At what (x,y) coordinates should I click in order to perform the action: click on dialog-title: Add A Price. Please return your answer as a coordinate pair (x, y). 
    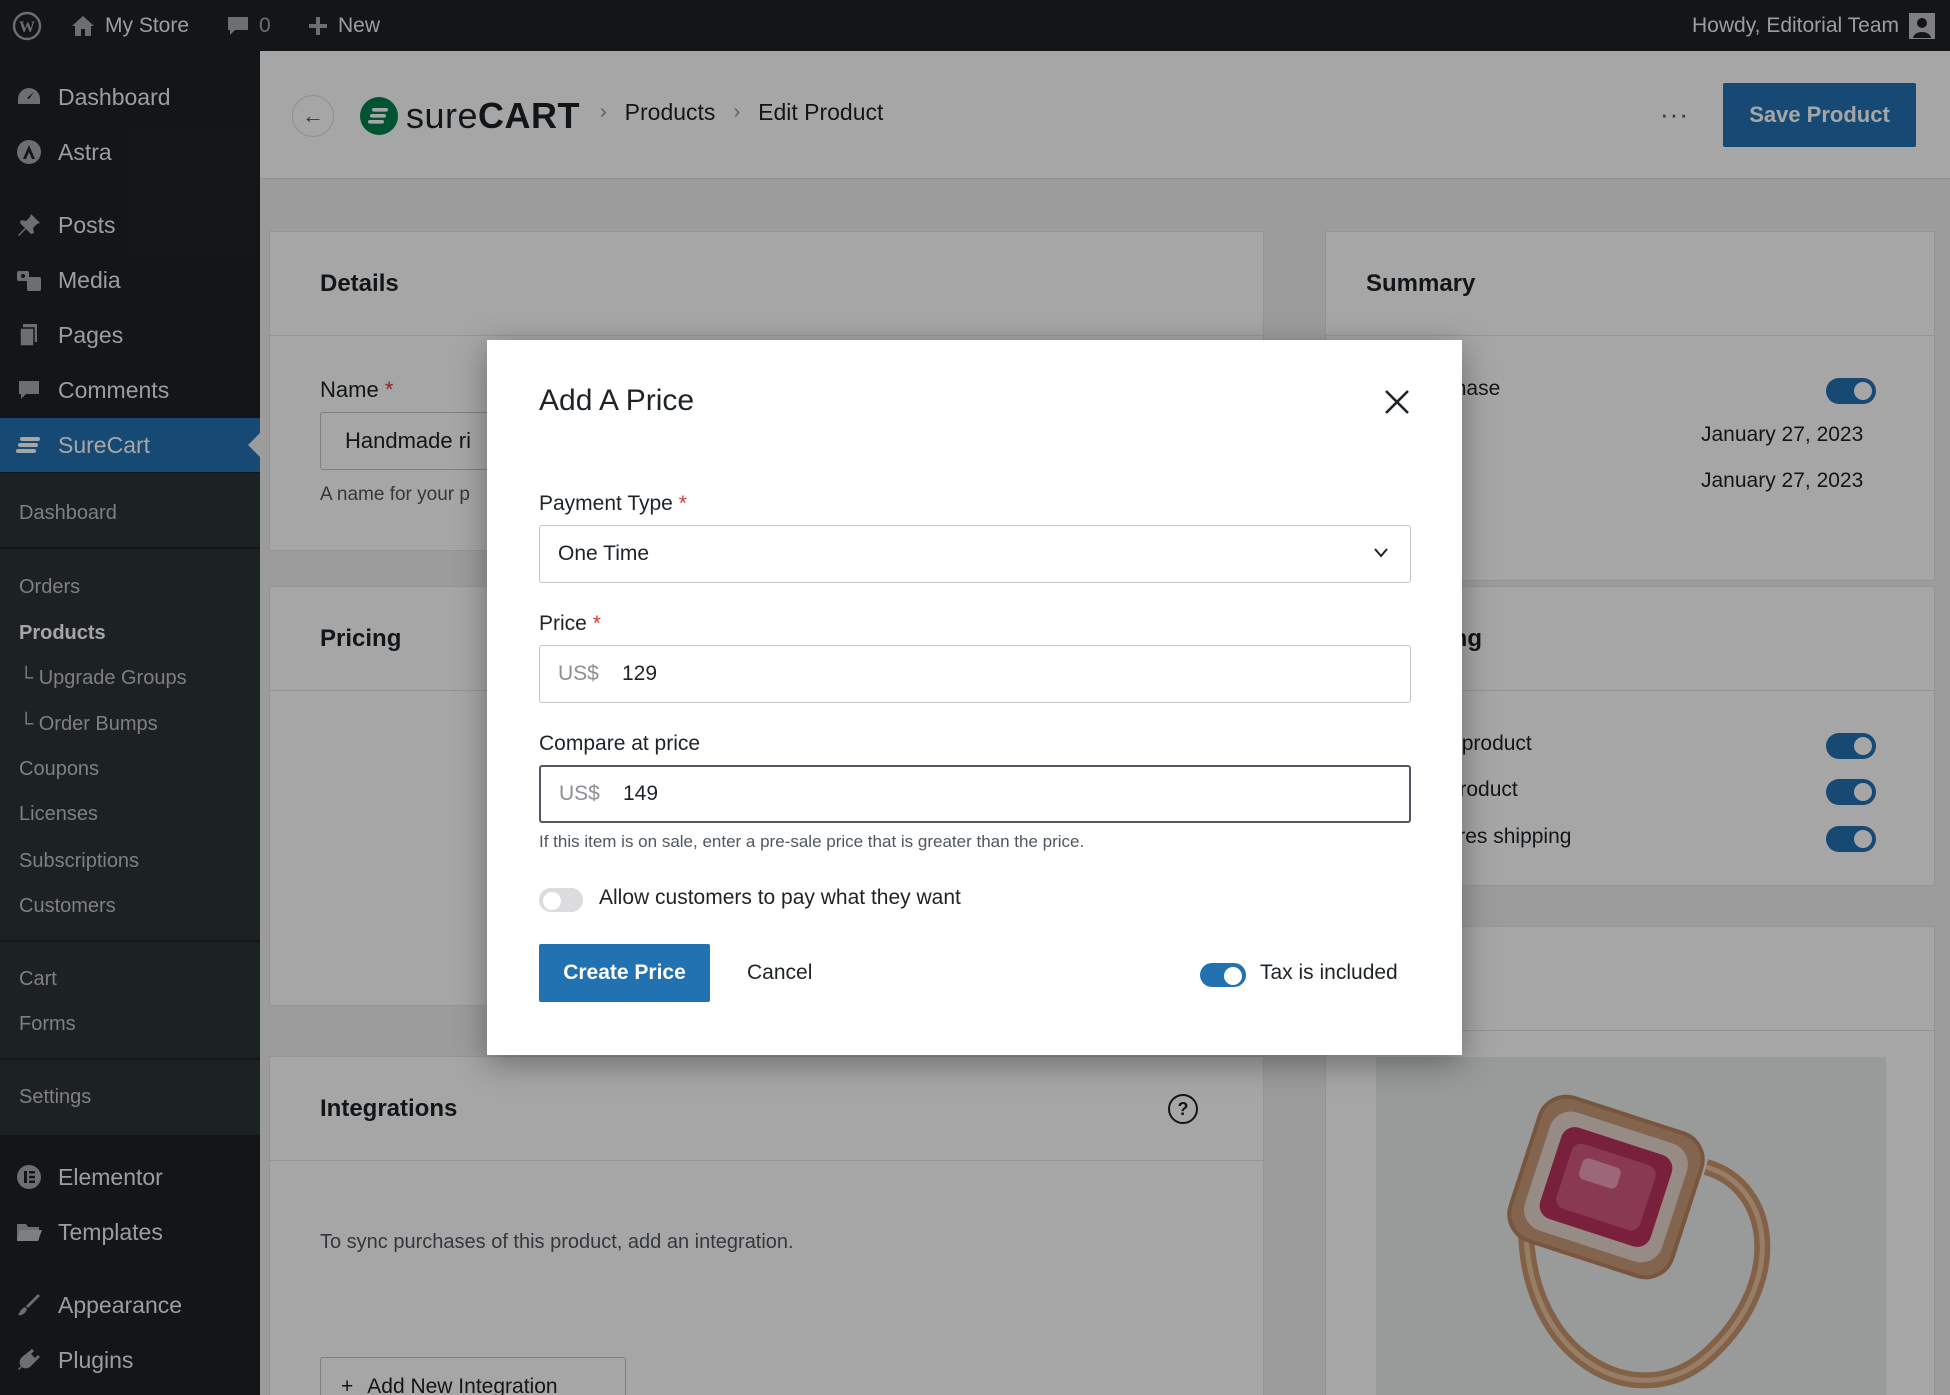
    Looking at the image, I should click on (617, 400).